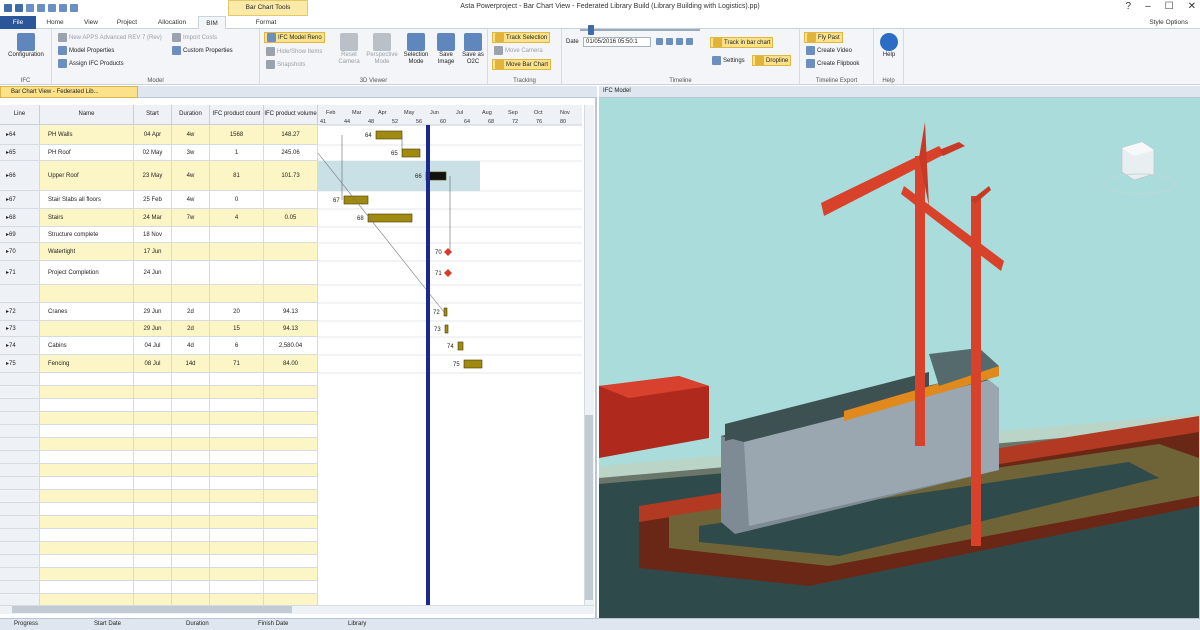 Image resolution: width=1200 pixels, height=630 pixels. What do you see at coordinates (889, 46) in the screenshot?
I see `help-button: Help` at bounding box center [889, 46].